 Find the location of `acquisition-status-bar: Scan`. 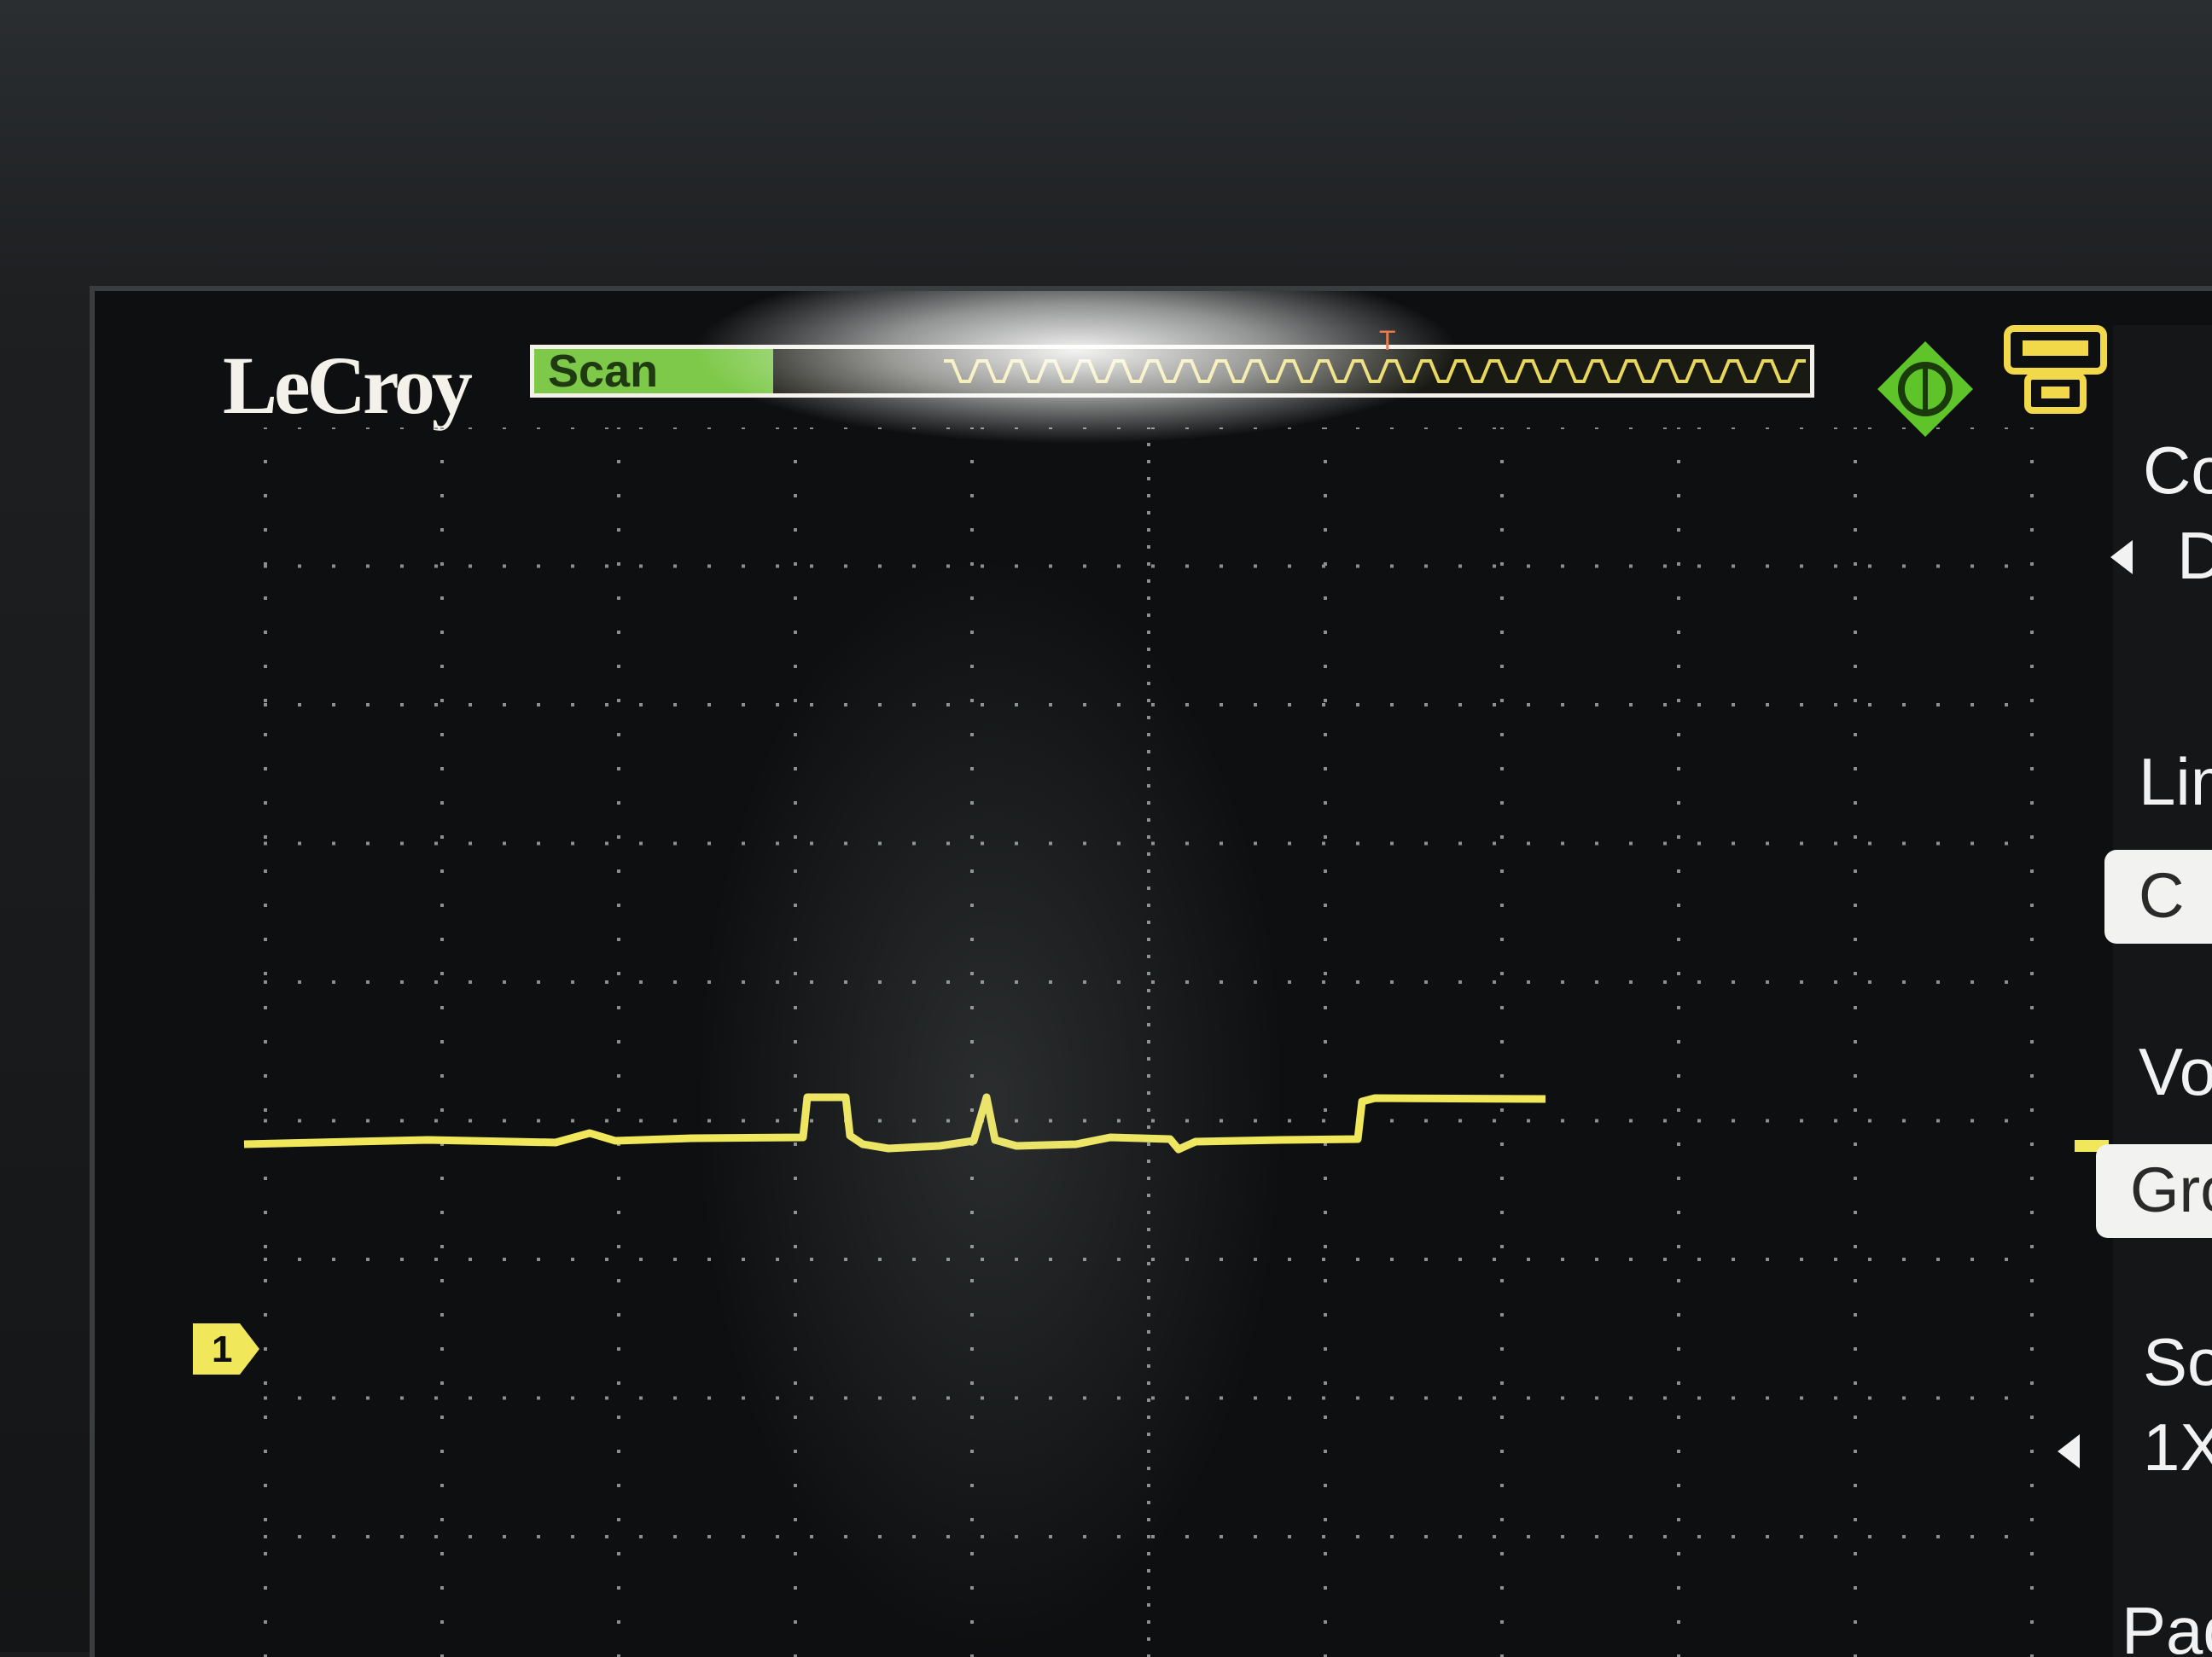

acquisition-status-bar: Scan is located at coordinates (1172, 371).